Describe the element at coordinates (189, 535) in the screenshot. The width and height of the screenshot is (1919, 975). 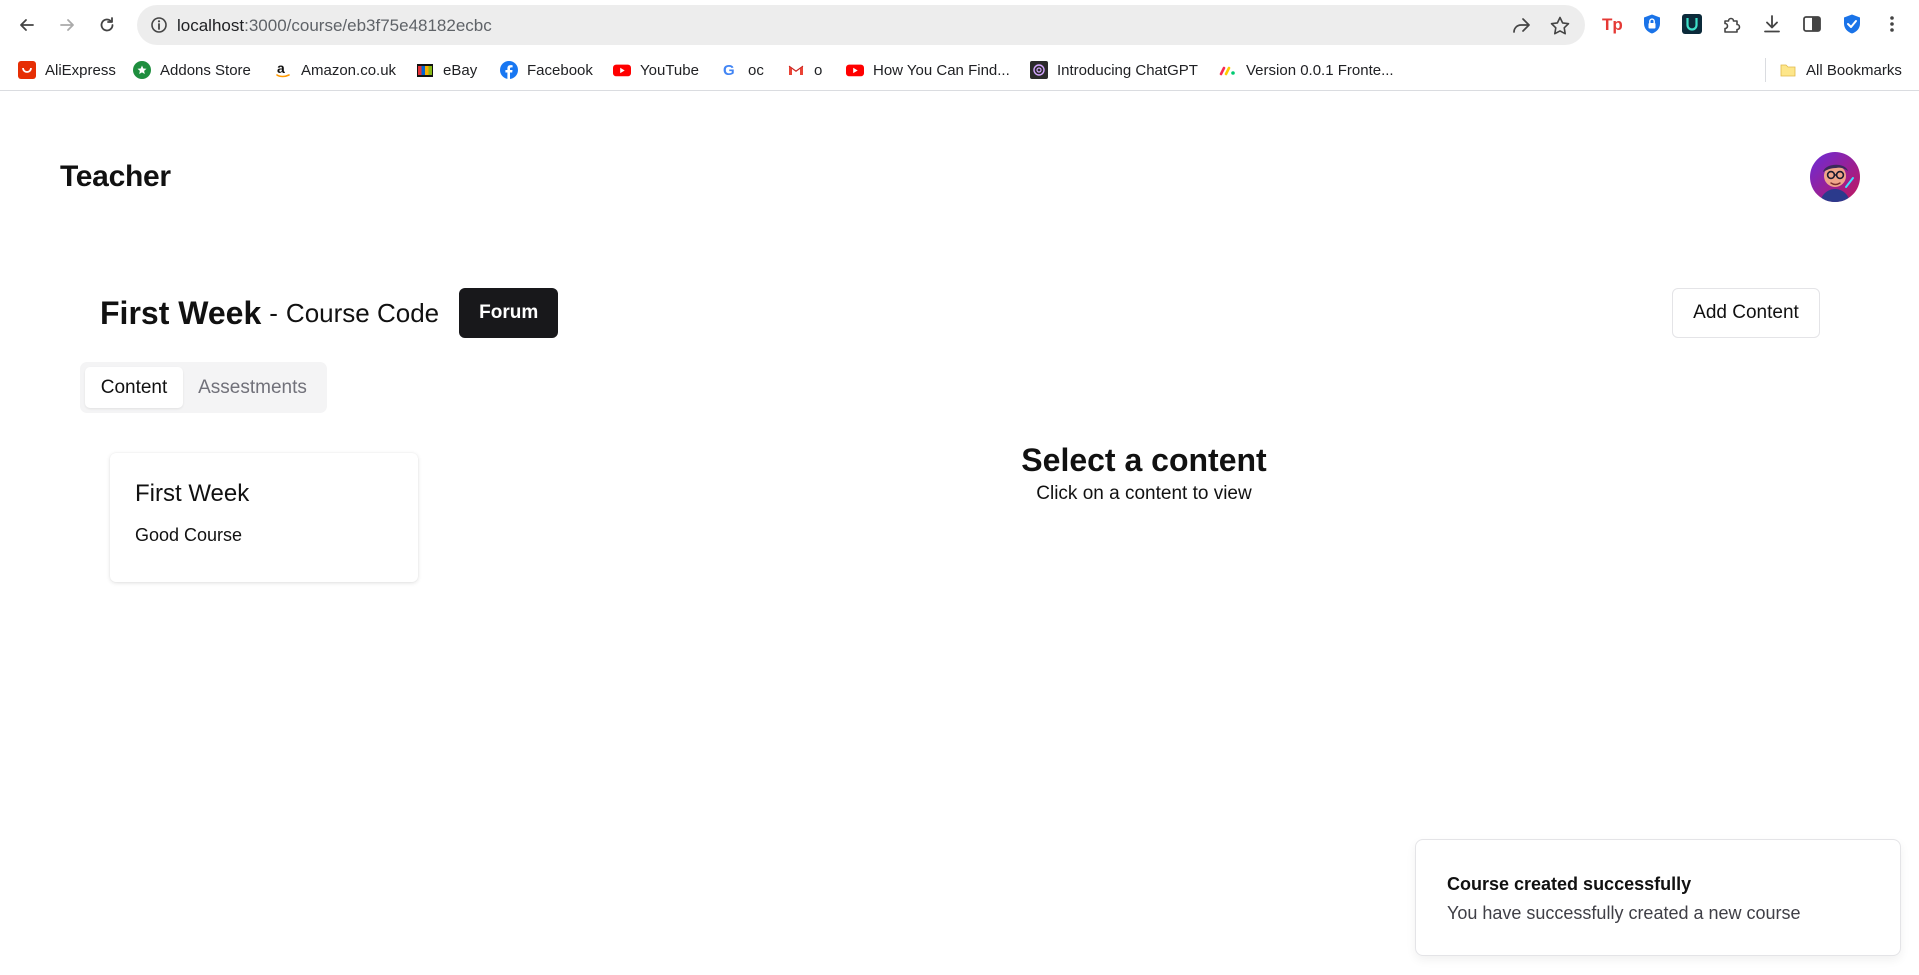
I see `content-card-description: Good Course` at that location.